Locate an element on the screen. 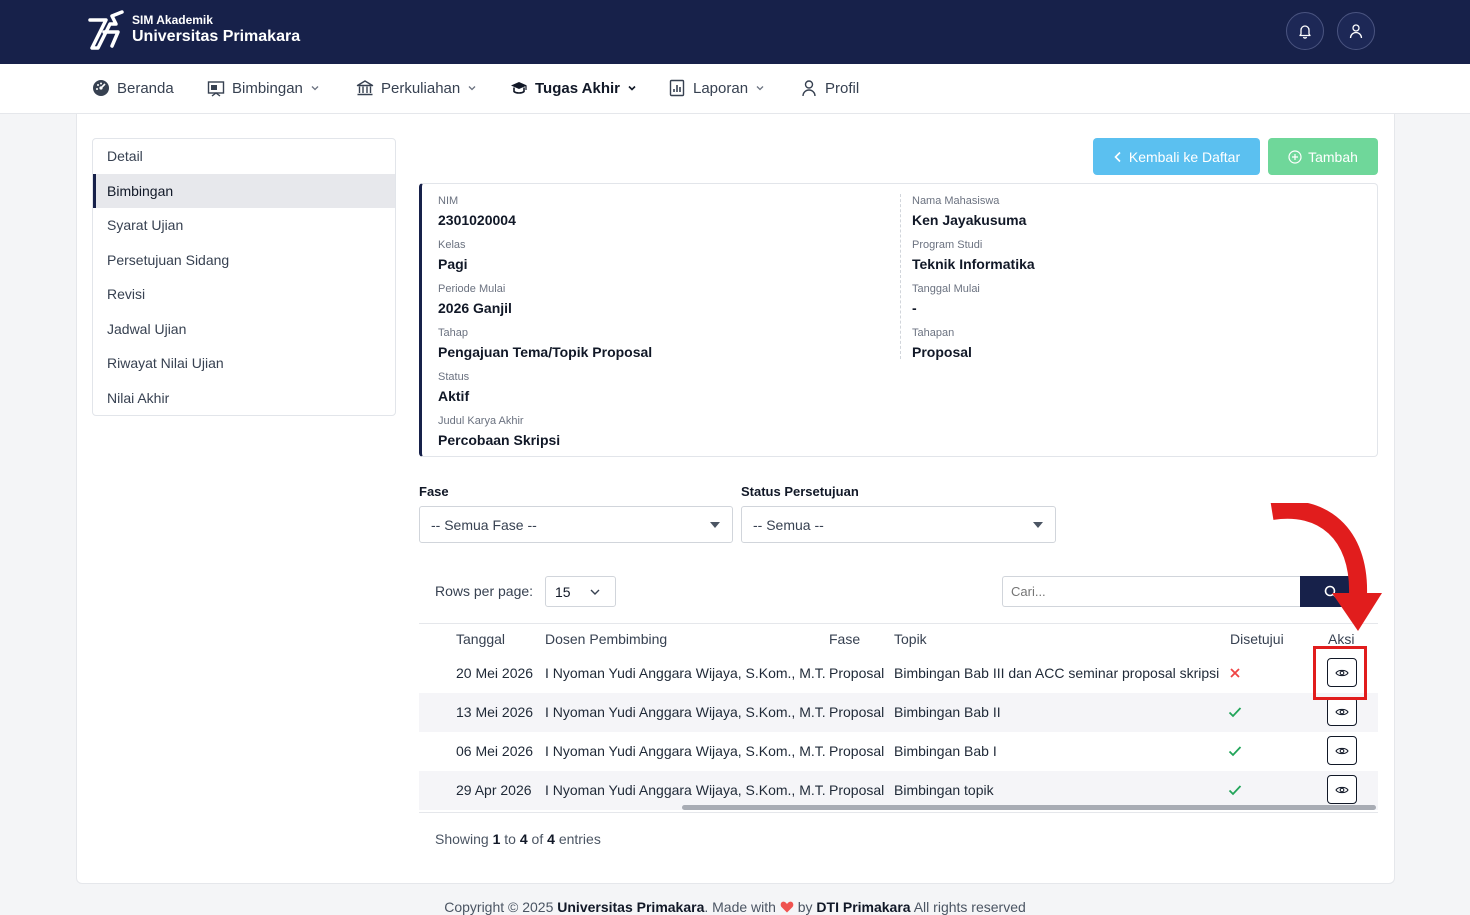 The image size is (1470, 915). field-label: Tahapan is located at coordinates (933, 333).